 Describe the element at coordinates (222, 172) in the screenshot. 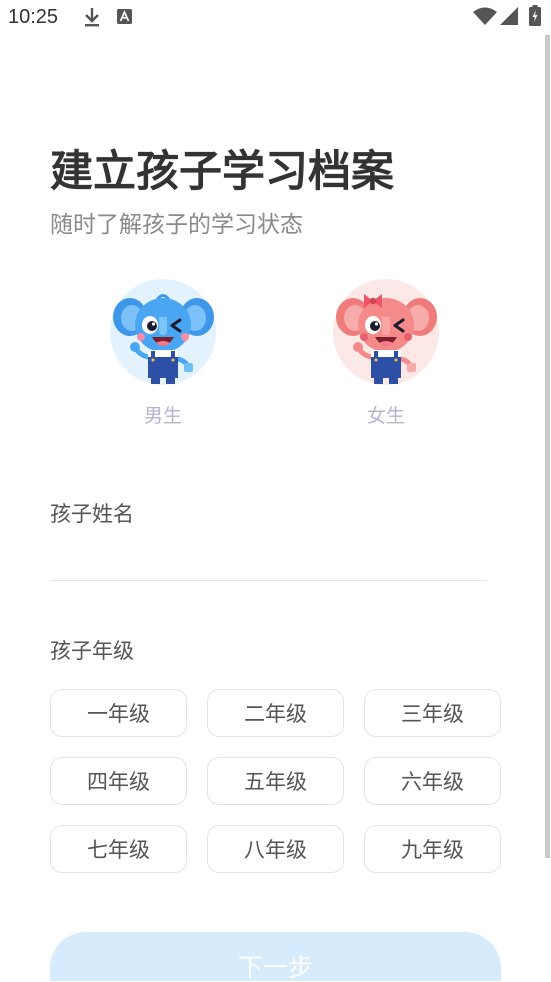

I see `page-title: 建立孩子学习档案` at that location.